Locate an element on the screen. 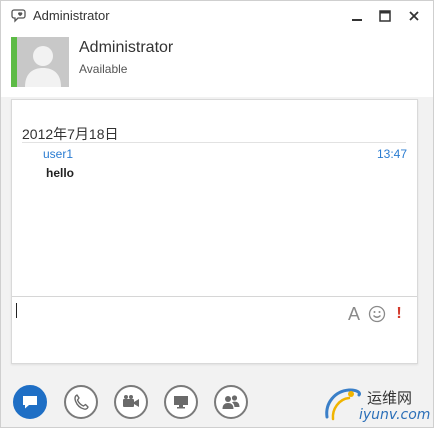  compose-area: A ! is located at coordinates (214, 330).